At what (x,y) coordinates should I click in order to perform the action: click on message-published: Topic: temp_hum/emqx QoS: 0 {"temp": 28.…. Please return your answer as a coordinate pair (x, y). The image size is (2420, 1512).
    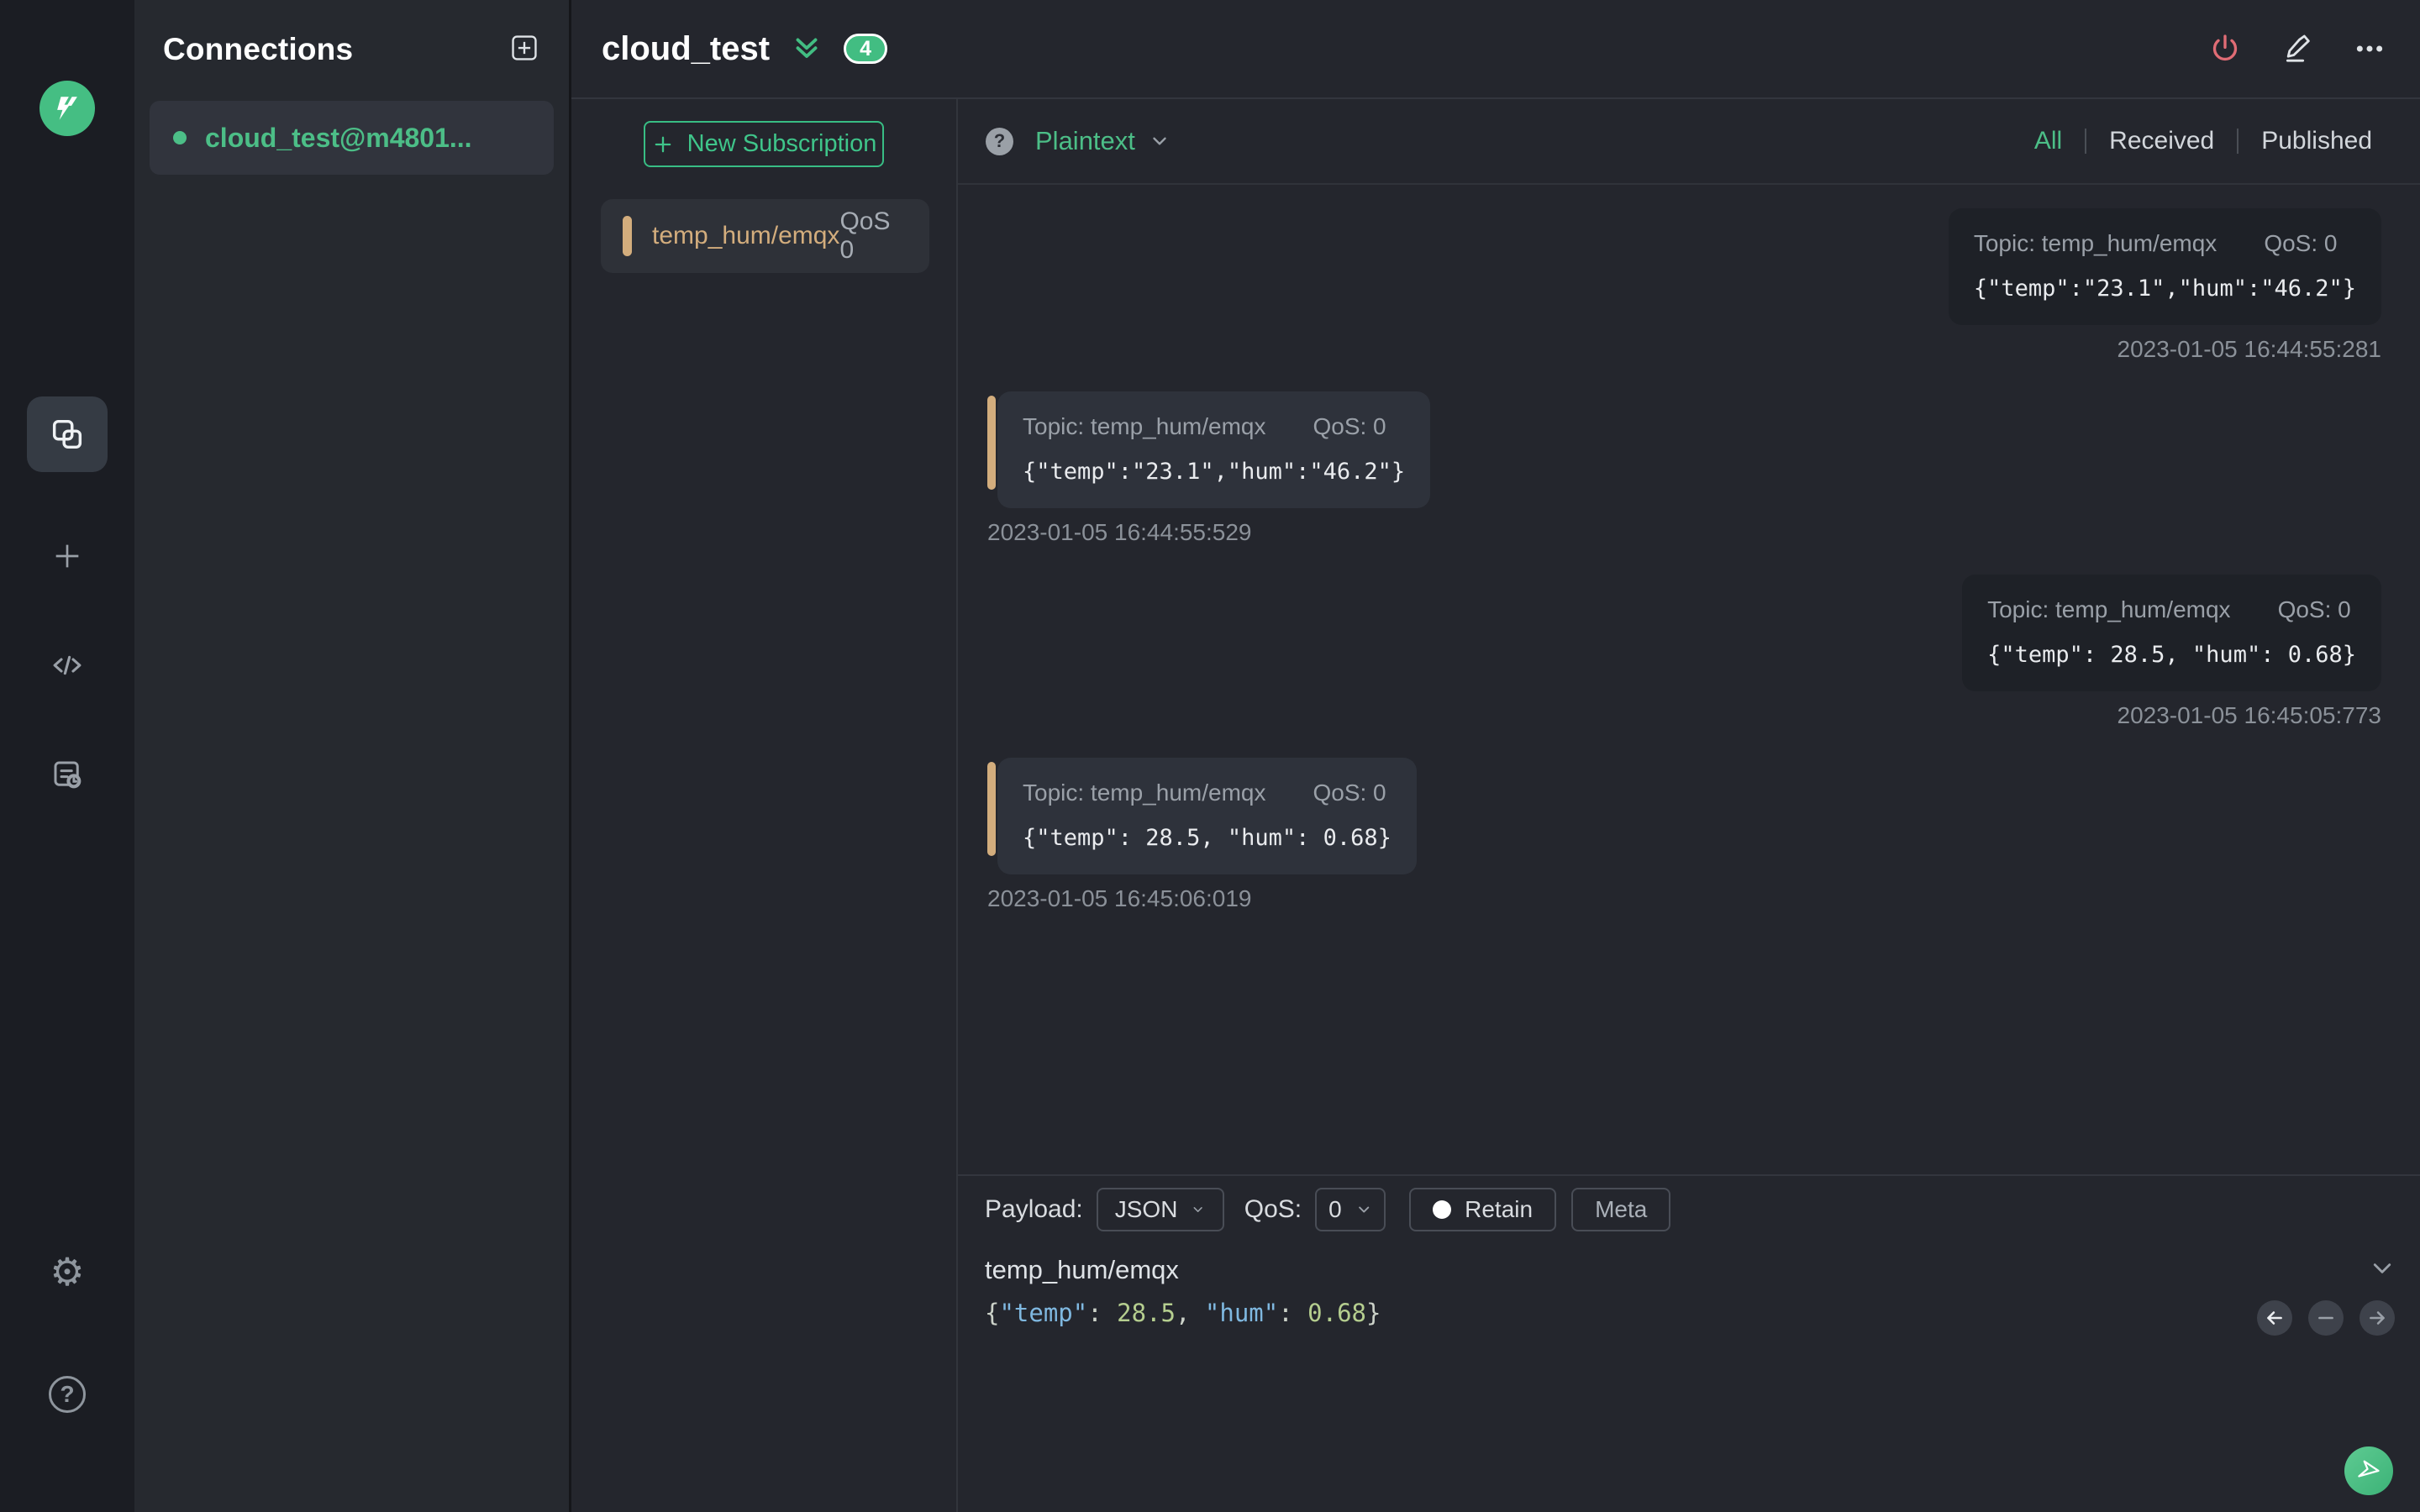
    Looking at the image, I should click on (1684, 652).